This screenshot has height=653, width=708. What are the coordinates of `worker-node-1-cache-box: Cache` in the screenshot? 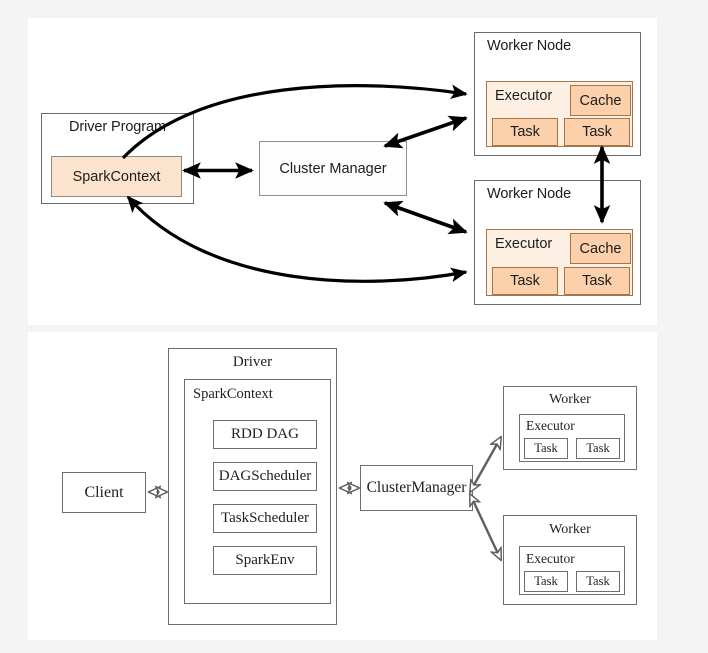 It's located at (600, 100).